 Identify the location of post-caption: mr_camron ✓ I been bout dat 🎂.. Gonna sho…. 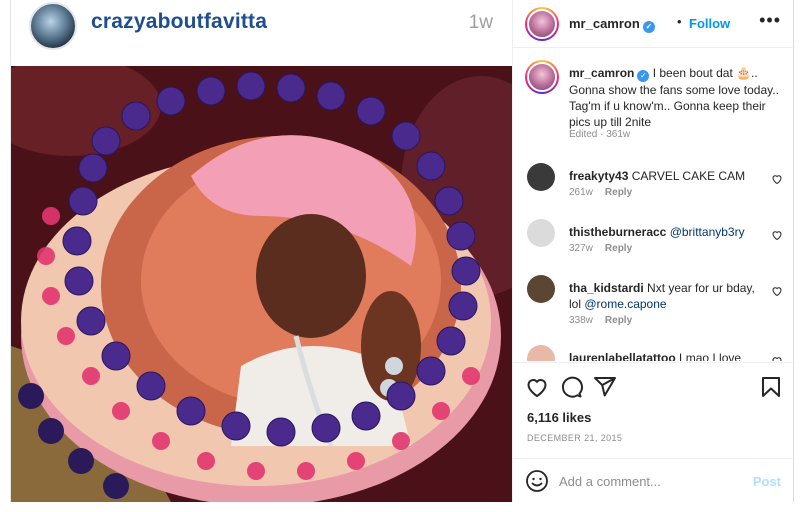
(676, 97).